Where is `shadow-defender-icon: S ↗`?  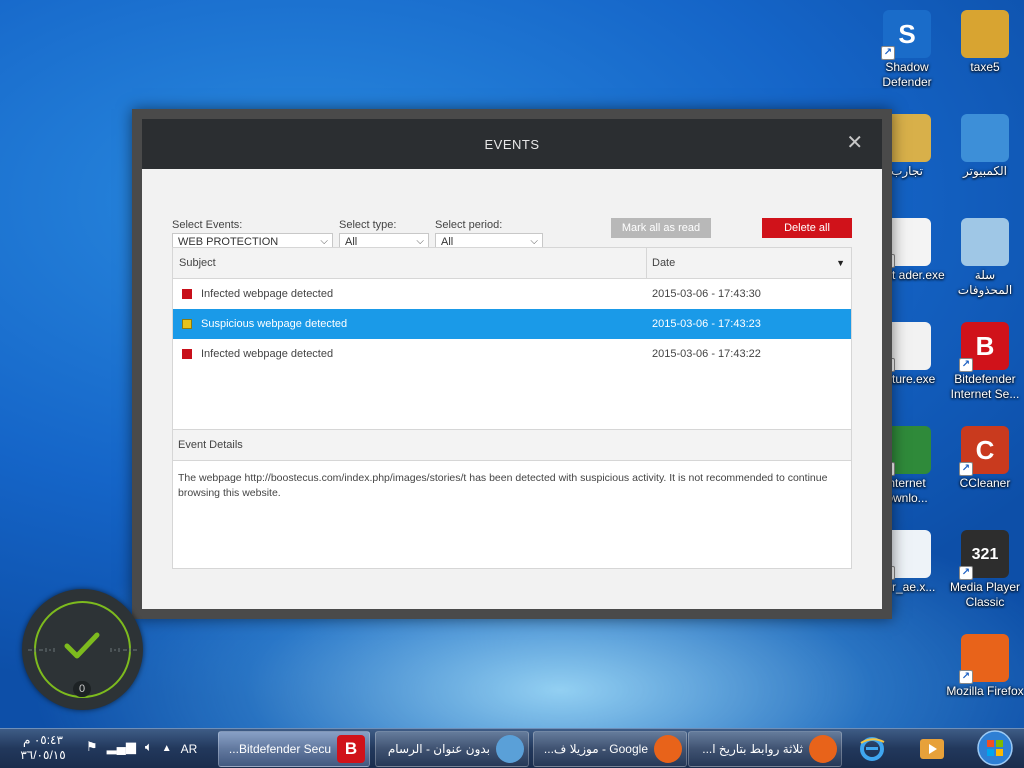
shadow-defender-icon: S ↗ is located at coordinates (906, 35).